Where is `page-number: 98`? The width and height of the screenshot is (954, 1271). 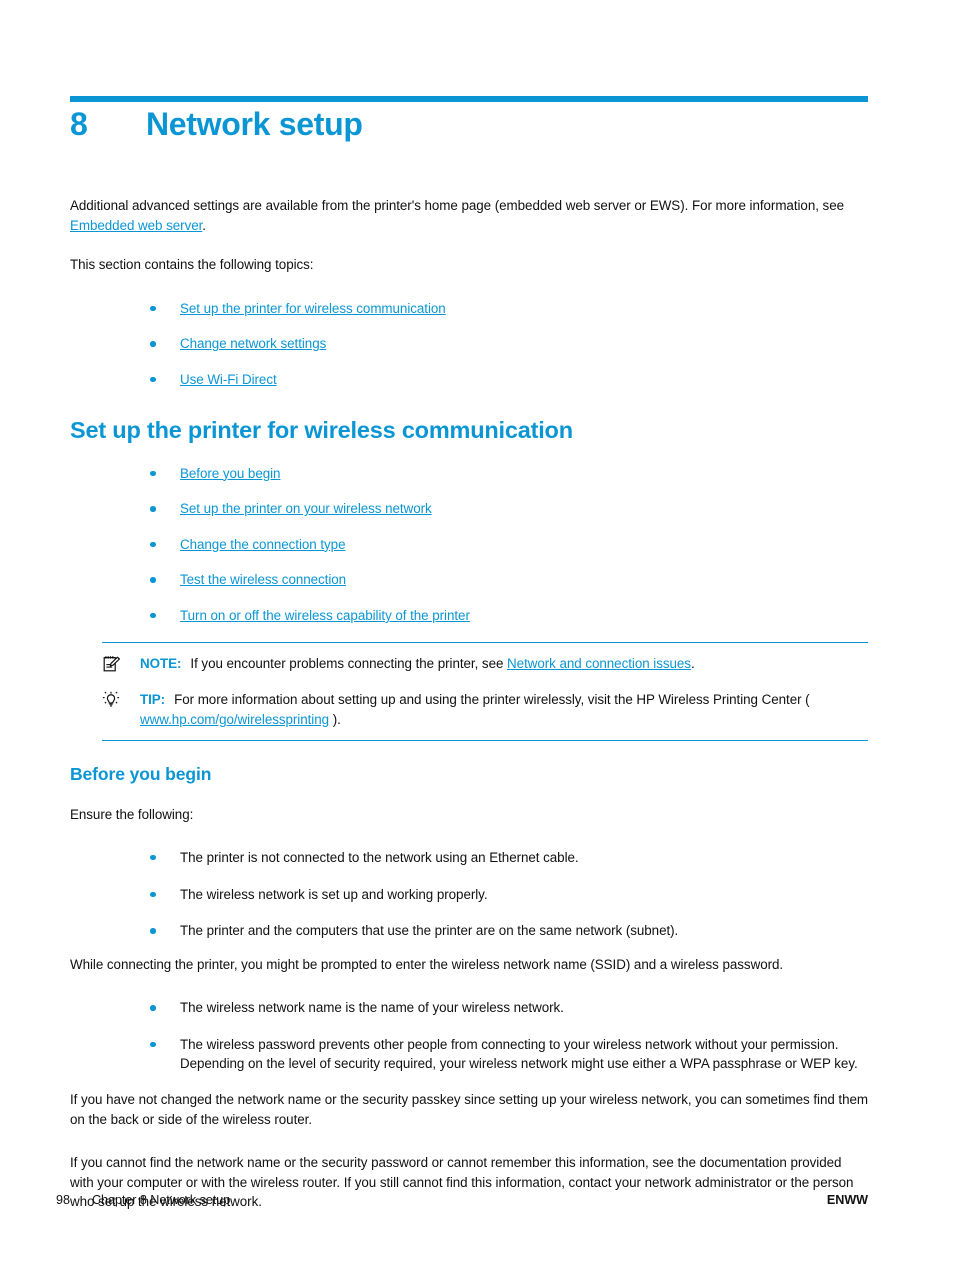 page-number: 98 is located at coordinates (63, 1200).